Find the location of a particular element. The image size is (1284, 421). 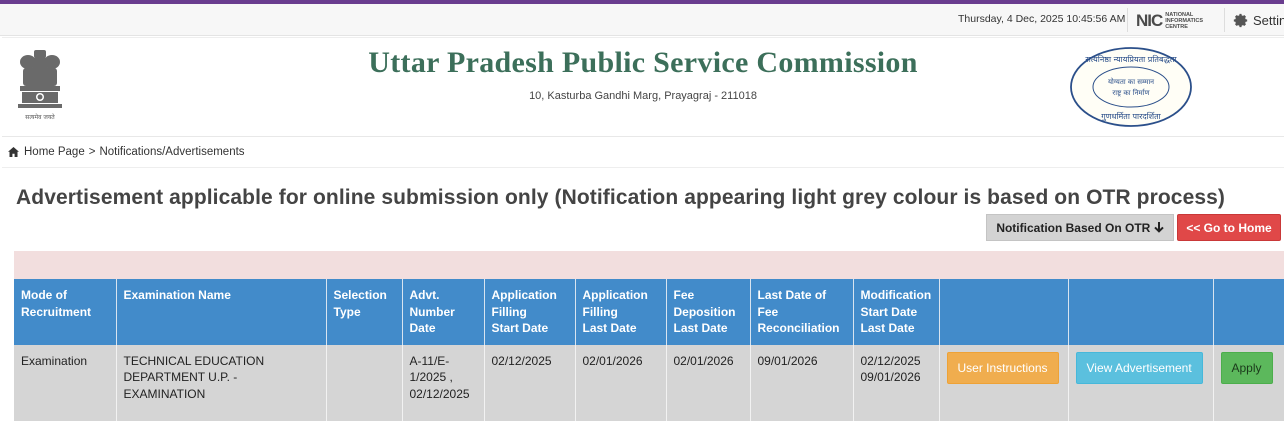

col-apply is located at coordinates (1248, 312).